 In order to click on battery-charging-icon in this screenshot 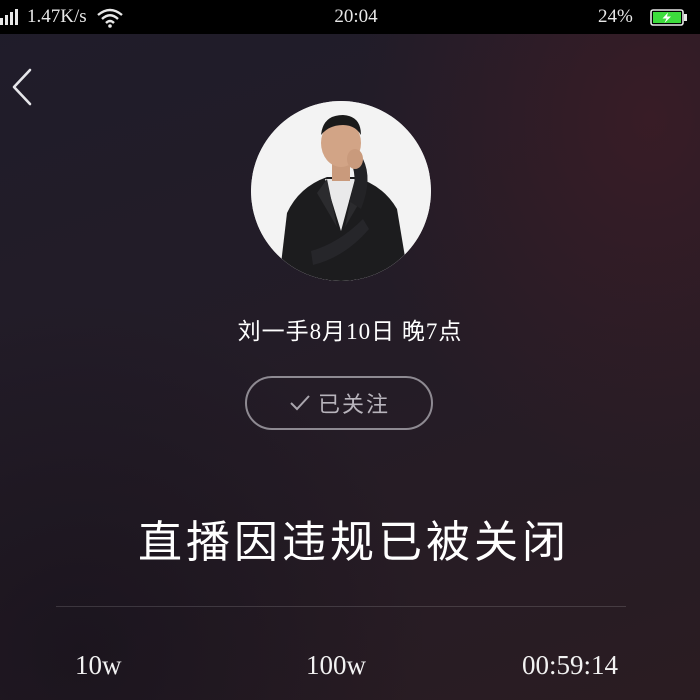, I will do `click(668, 17)`.